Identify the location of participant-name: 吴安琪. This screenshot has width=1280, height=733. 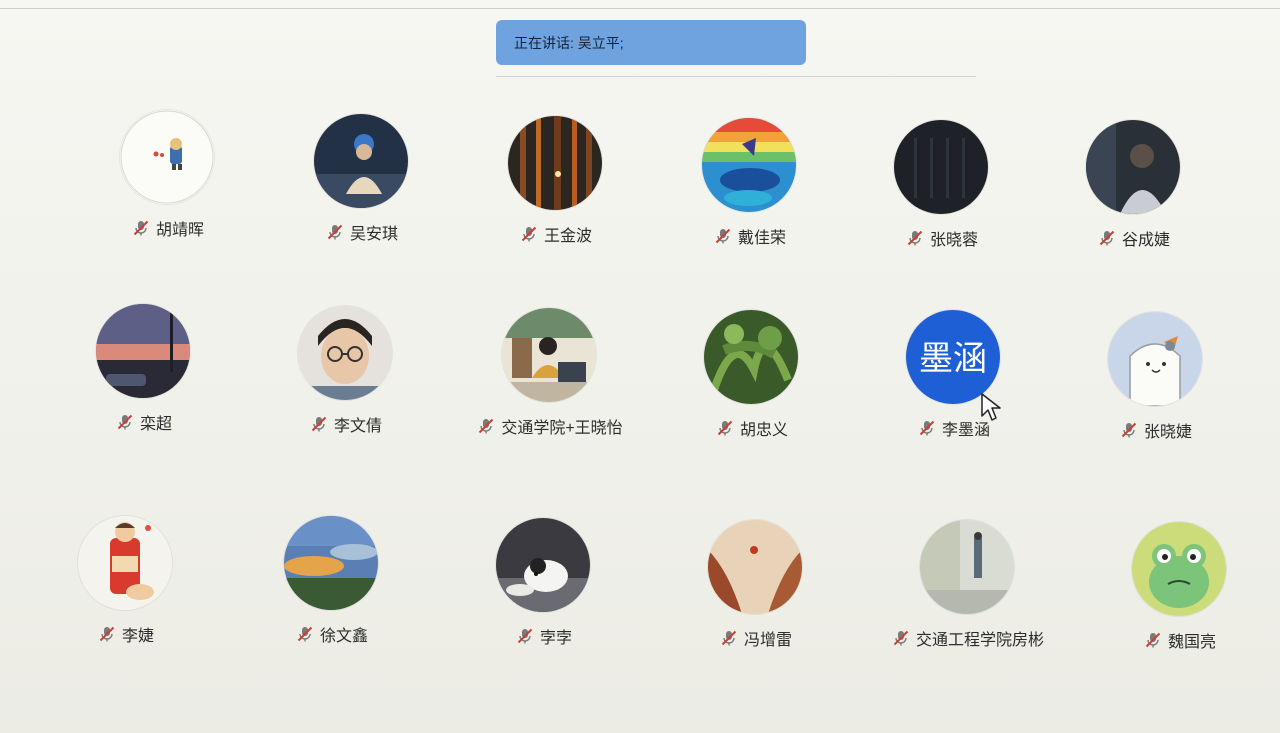
(373, 234).